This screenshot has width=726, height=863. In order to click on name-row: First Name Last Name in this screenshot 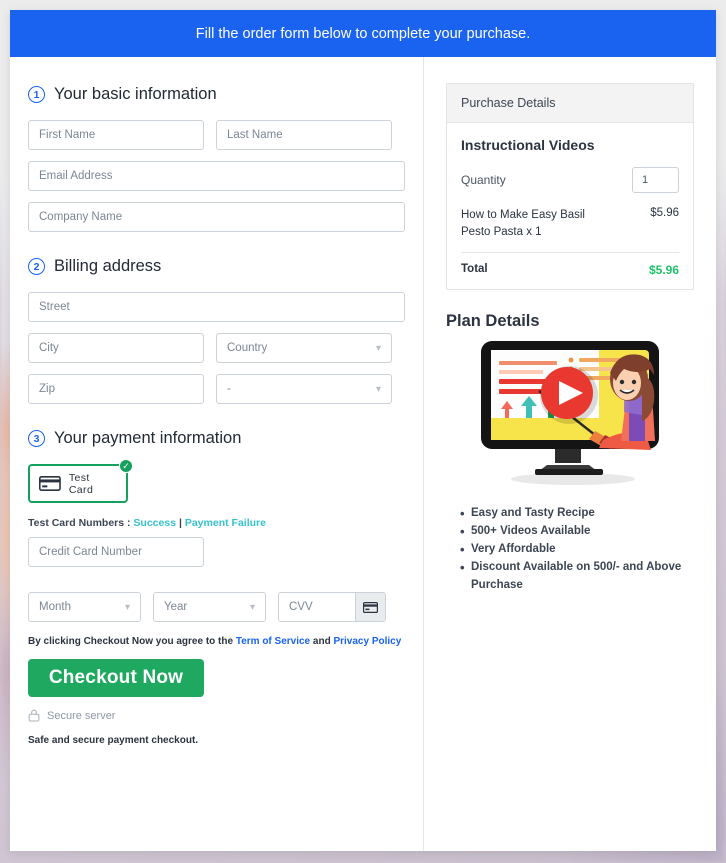, I will do `click(216, 135)`.